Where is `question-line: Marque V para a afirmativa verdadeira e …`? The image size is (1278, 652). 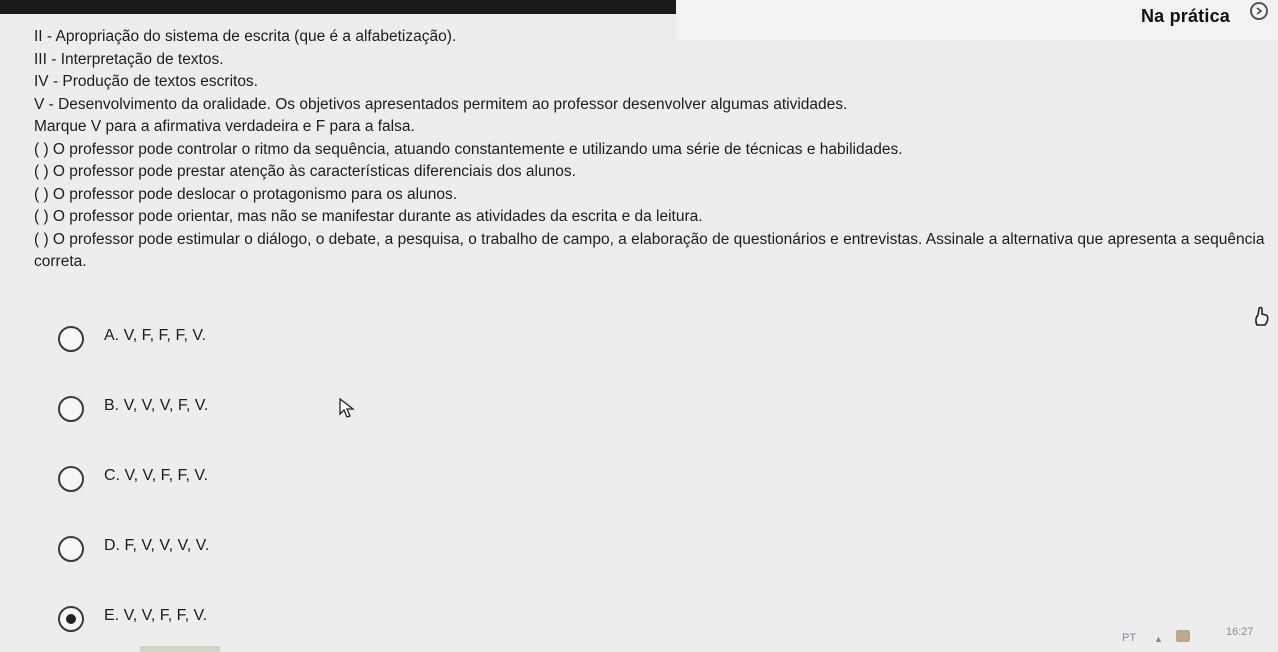 question-line: Marque V para a afirmativa verdadeira e … is located at coordinates (224, 126).